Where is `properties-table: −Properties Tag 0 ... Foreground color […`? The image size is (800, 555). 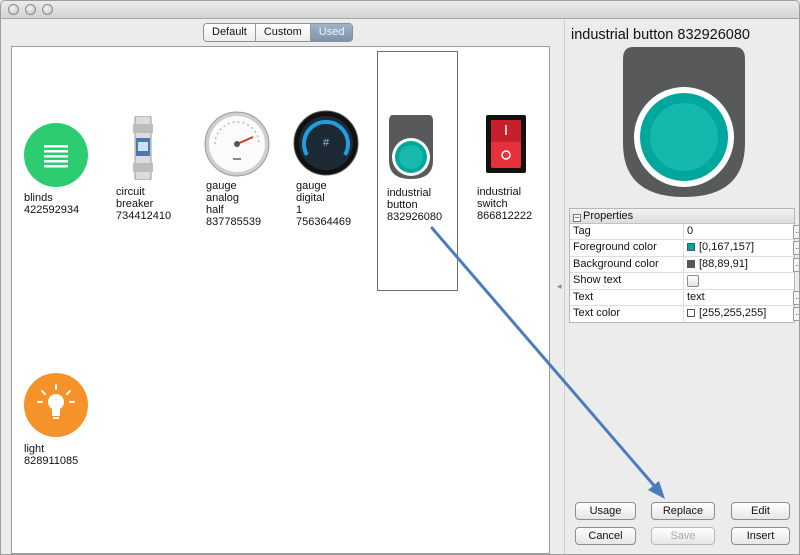
properties-table: −Properties Tag 0 ... Foreground color [… is located at coordinates (684, 266).